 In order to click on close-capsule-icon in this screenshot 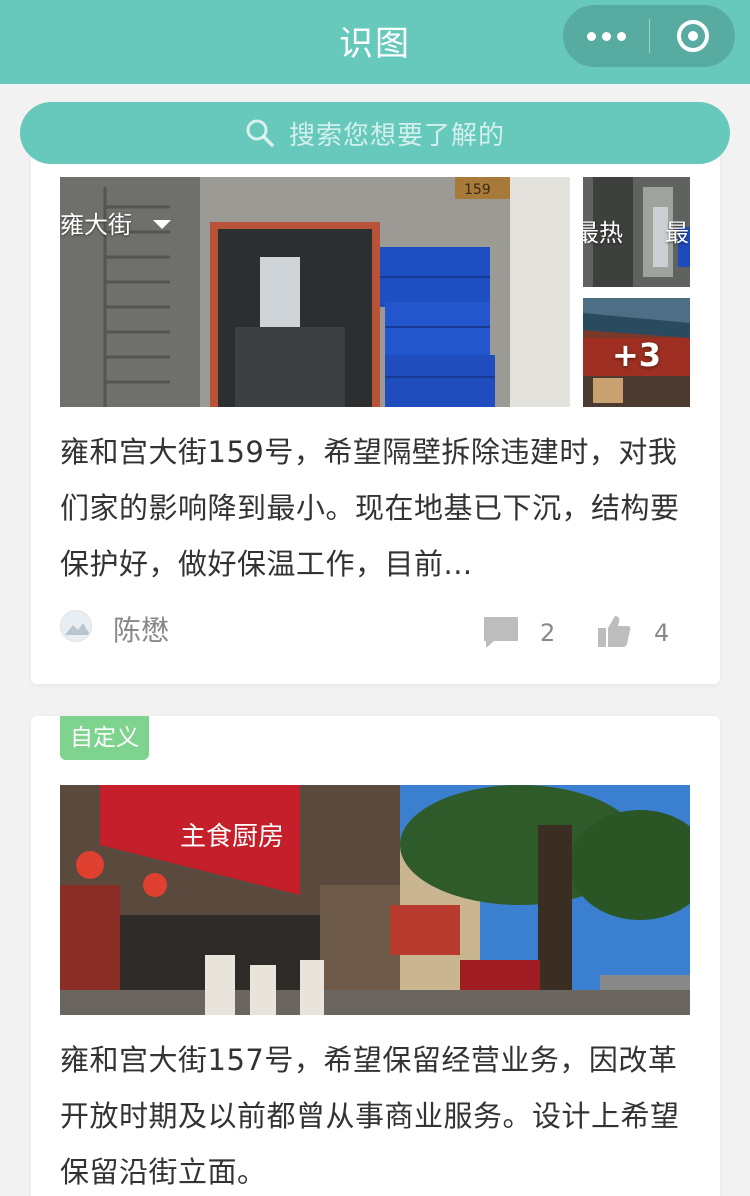, I will do `click(692, 36)`.